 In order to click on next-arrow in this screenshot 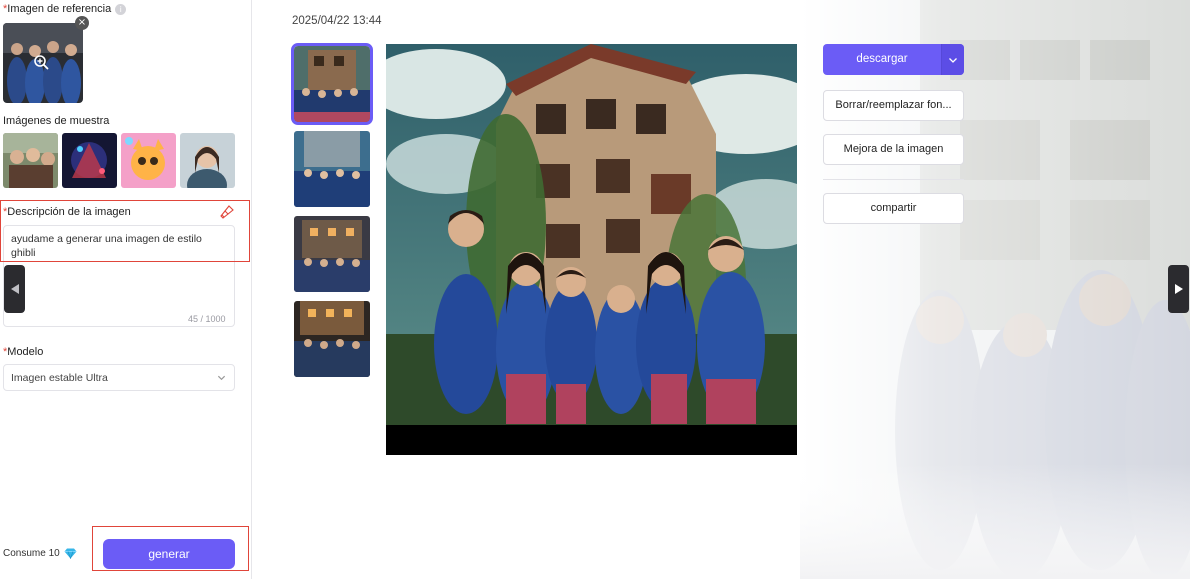, I will do `click(1178, 289)`.